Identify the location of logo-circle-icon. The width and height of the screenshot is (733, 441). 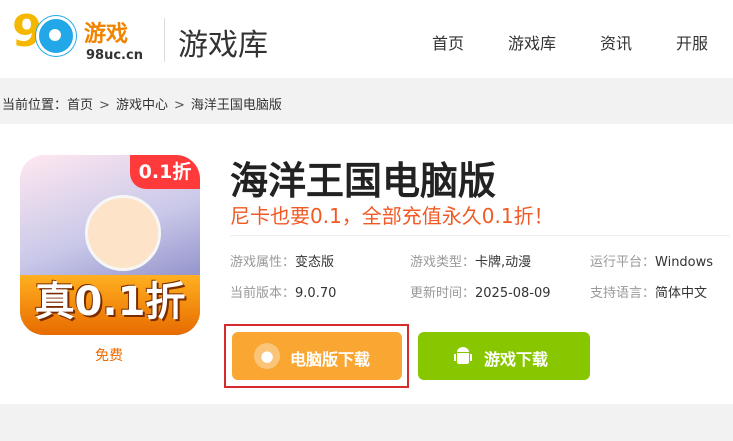
(56, 36).